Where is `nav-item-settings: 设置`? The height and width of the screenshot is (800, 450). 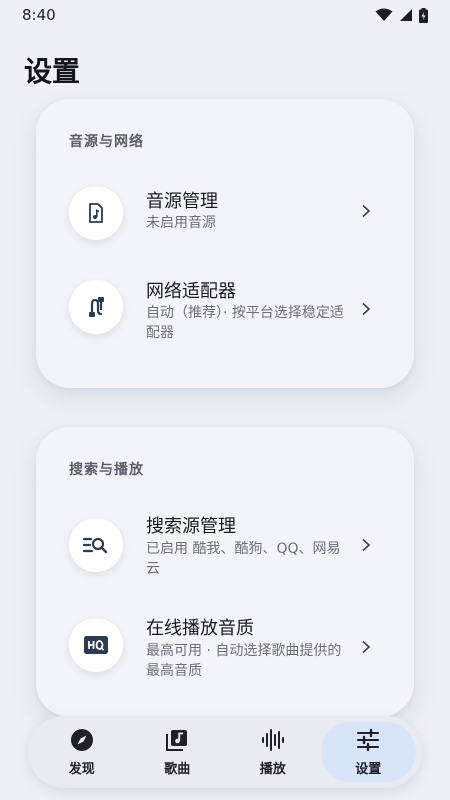
nav-item-settings: 设置 is located at coordinates (368, 752).